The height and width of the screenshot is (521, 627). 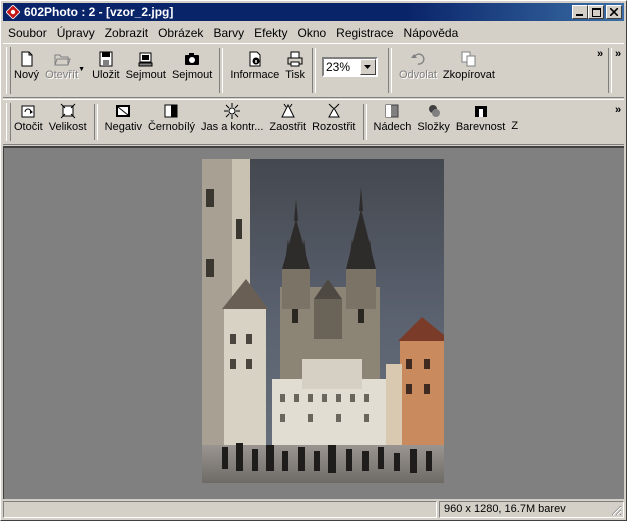 I want to click on copy-button: Zkopírovat, so click(x=469, y=62).